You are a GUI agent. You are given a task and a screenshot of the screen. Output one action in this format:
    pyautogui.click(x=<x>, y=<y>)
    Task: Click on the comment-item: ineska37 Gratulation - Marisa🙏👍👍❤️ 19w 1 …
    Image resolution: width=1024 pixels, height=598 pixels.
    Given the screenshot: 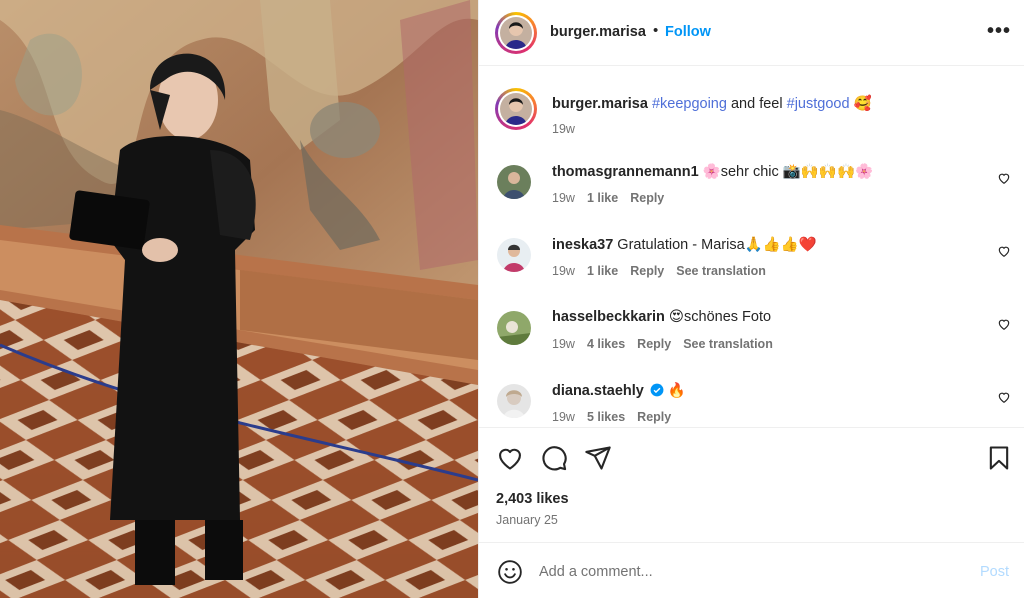 What is the action you would take?
    pyautogui.click(x=751, y=272)
    